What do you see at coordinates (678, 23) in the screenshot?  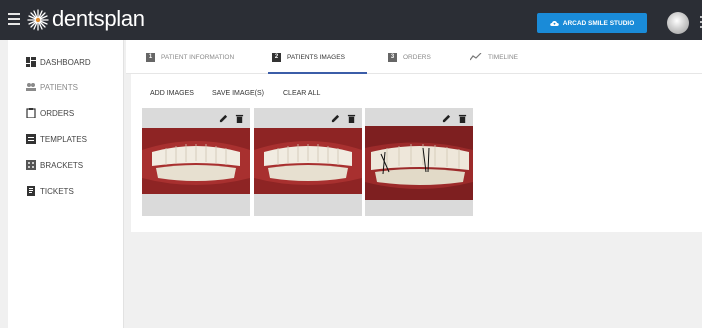 I see `avatar` at bounding box center [678, 23].